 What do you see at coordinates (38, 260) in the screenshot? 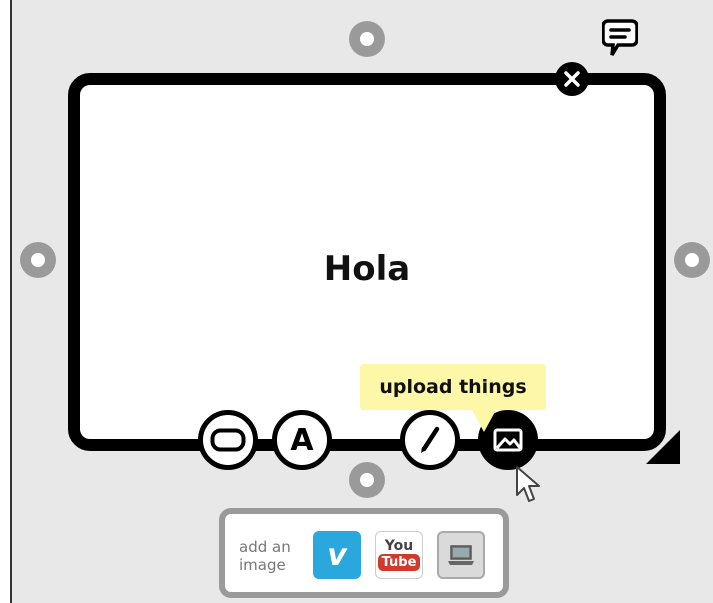
I see `resize-handle-left` at bounding box center [38, 260].